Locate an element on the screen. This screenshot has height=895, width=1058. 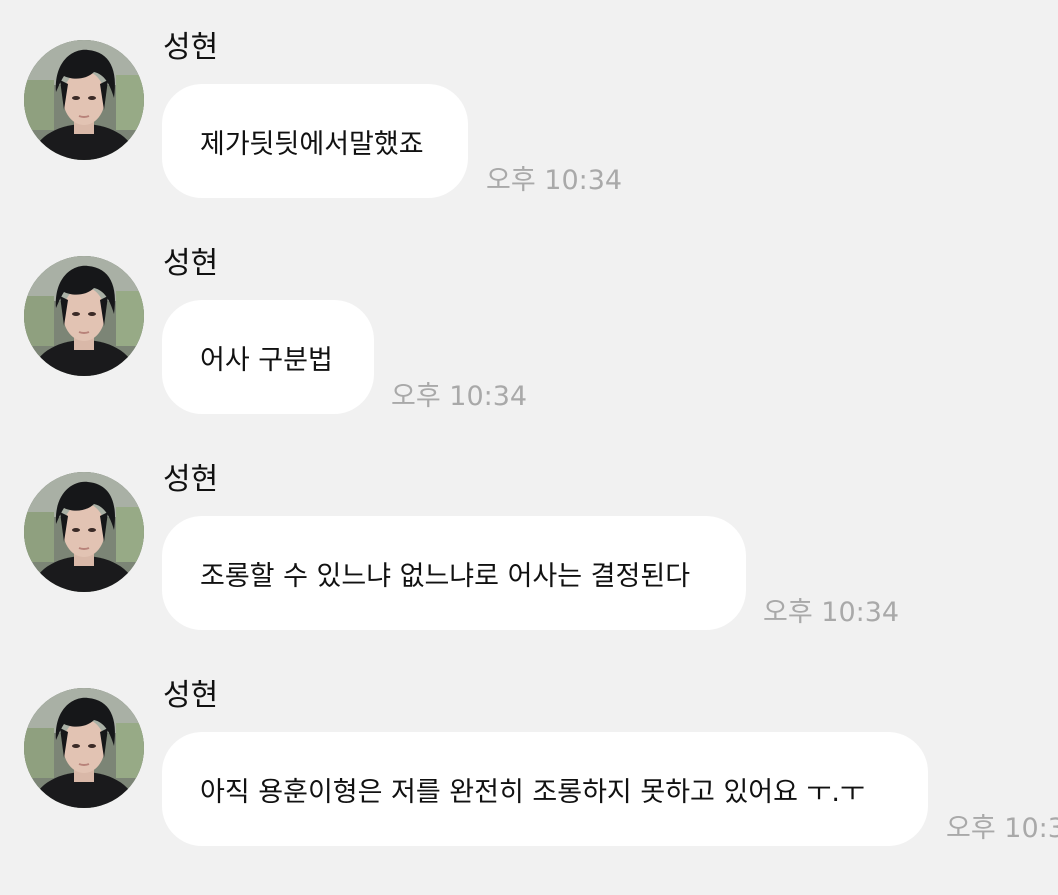
message-bubble: 제가딋딋에서말했죠 is located at coordinates (315, 141).